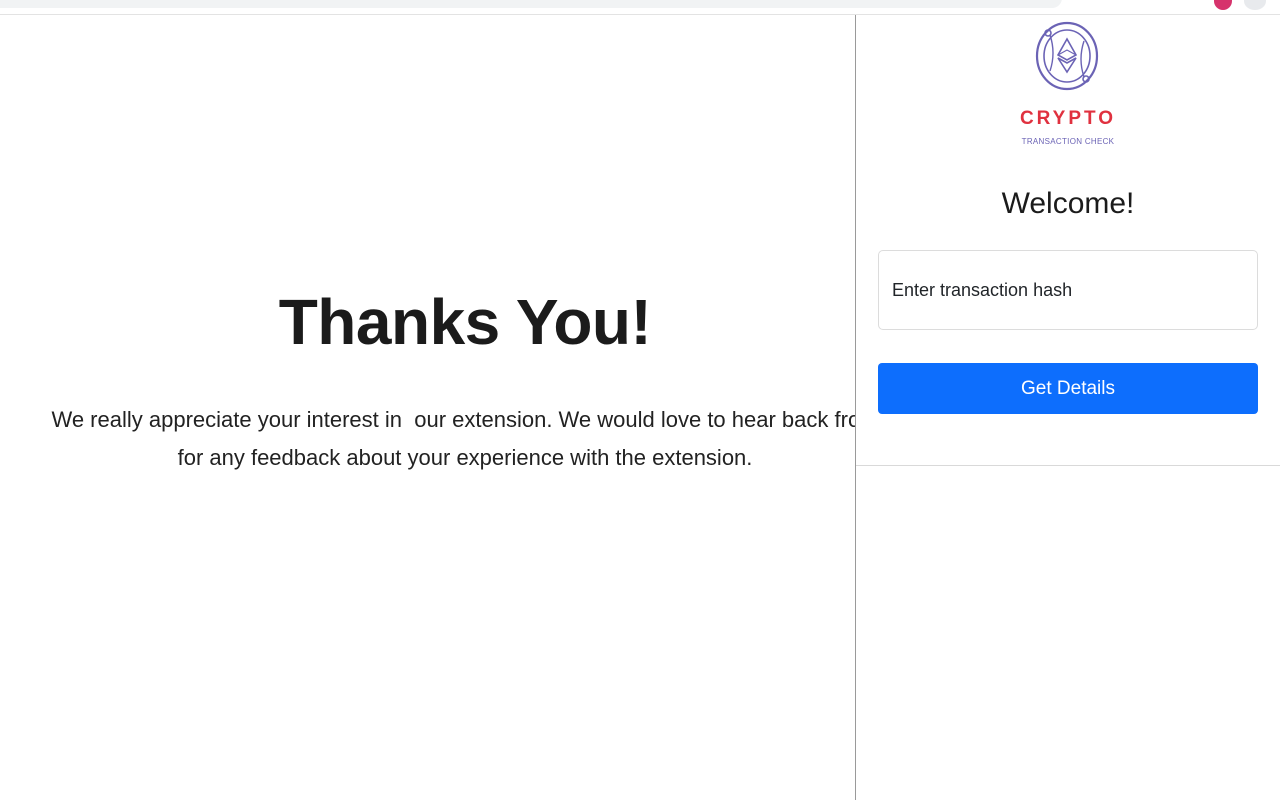 This screenshot has width=1280, height=800. Describe the element at coordinates (1068, 118) in the screenshot. I see `brand-name: CRYPTO` at that location.